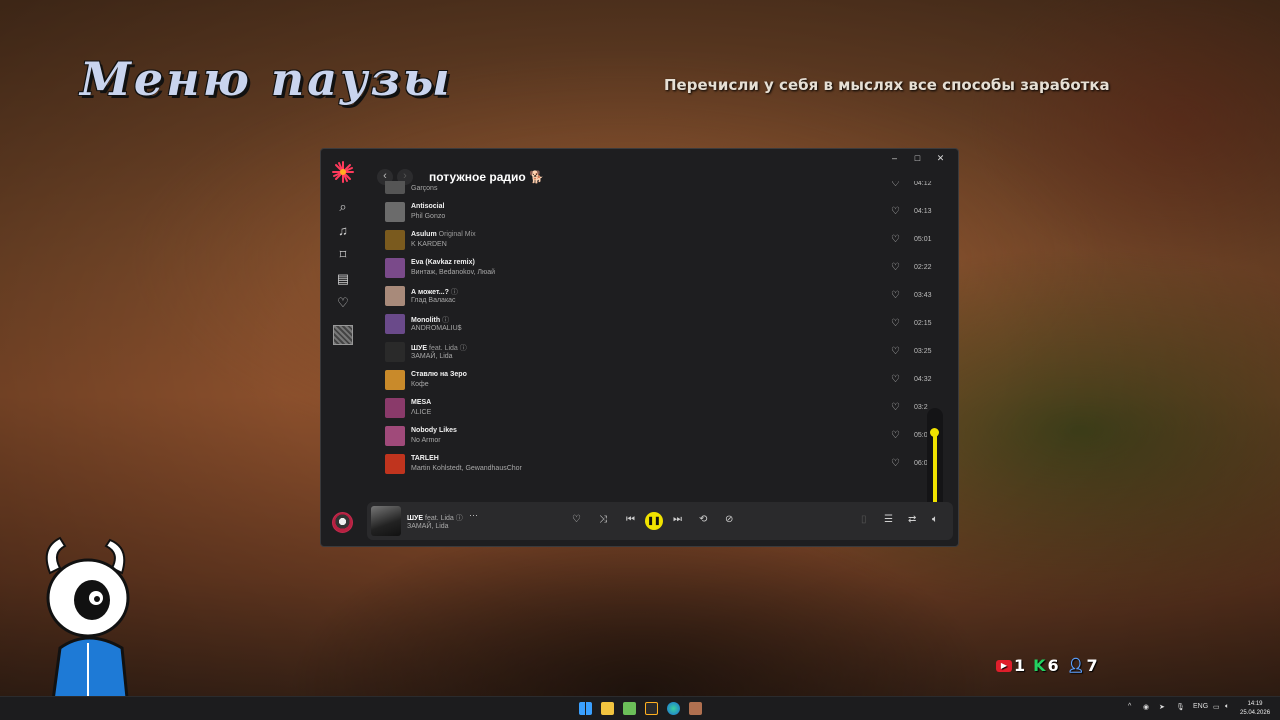 This screenshot has height=720, width=1280. What do you see at coordinates (1010, 665) in the screenshot?
I see `youtube-counter: ▶ 1` at bounding box center [1010, 665].